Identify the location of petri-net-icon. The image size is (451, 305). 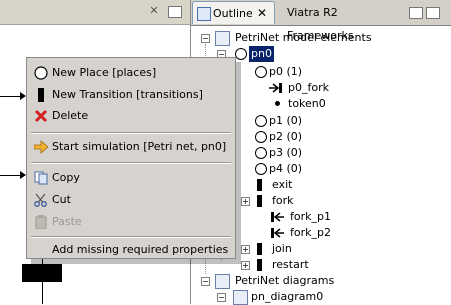
(241, 54).